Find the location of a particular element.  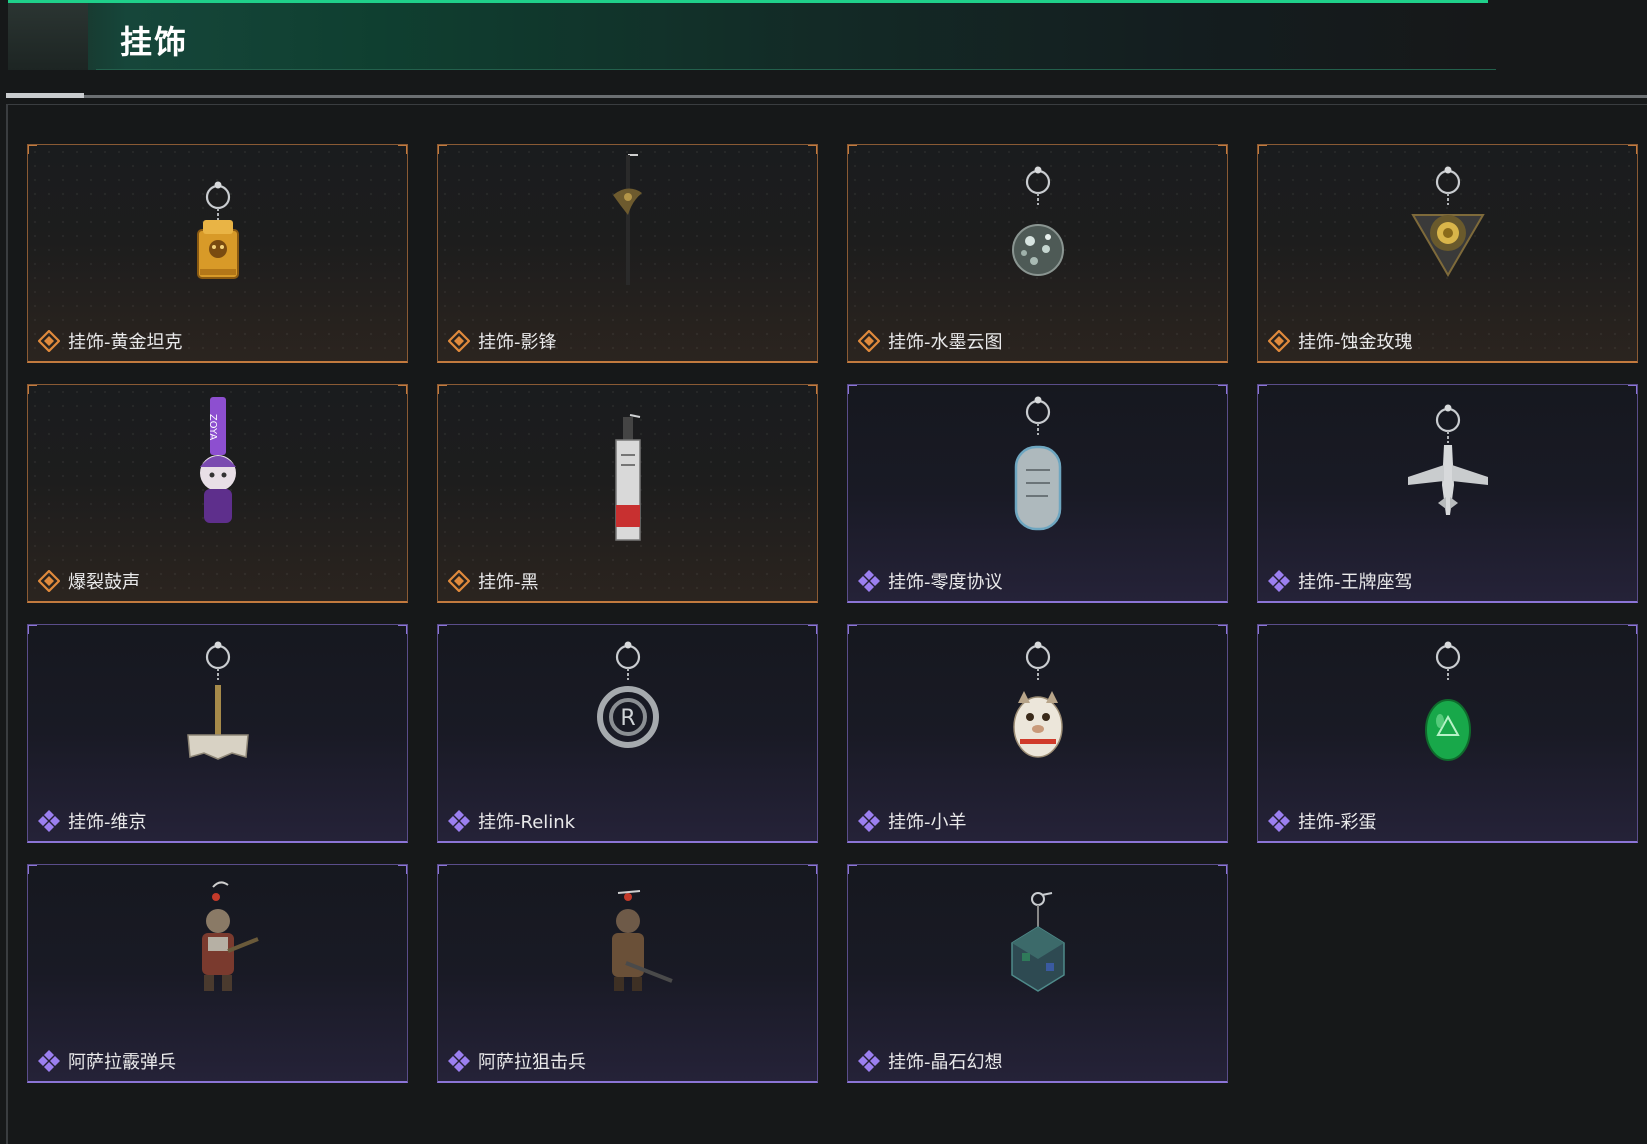

charm-label: 挂饰-蚀金玫瑰 is located at coordinates (1340, 341).